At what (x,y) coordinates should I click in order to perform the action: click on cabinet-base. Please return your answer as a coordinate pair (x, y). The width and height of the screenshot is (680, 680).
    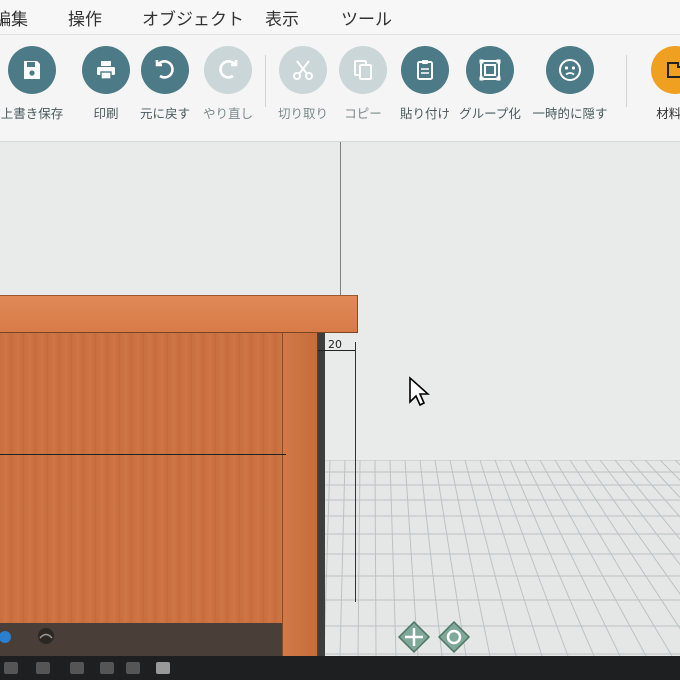
    Looking at the image, I should click on (141, 639).